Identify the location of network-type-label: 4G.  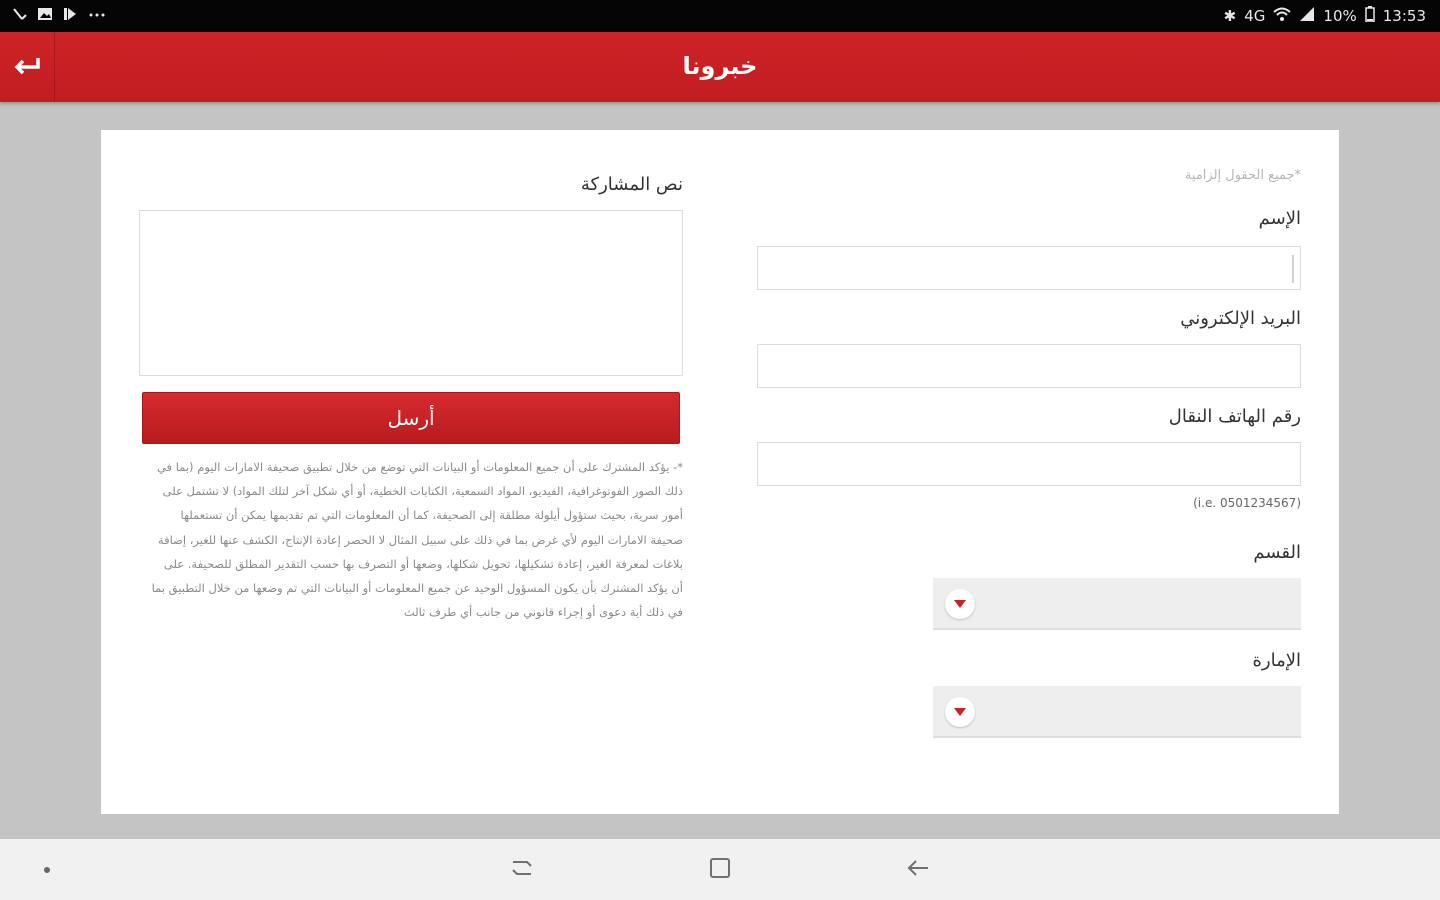
(1255, 16).